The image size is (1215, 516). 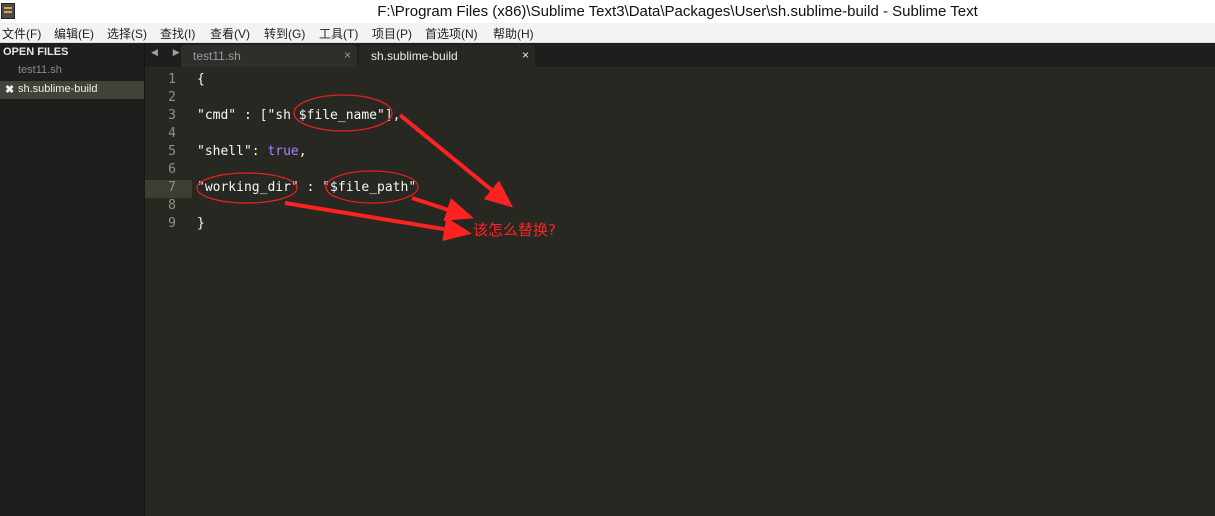 I want to click on annotation-question: 该怎么替换?, so click(x=514, y=230).